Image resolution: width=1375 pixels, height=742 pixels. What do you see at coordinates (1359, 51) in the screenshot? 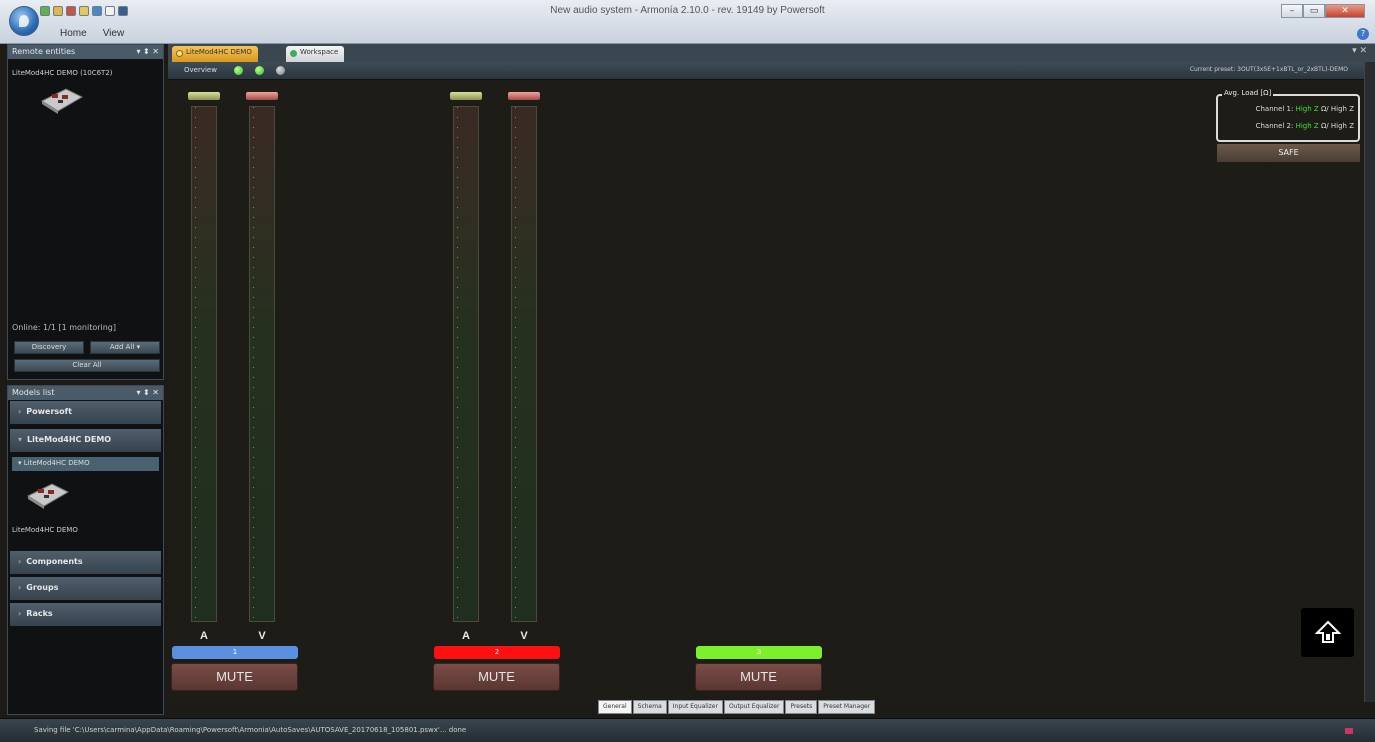
I see `tabs-close-button: ▾ ✕` at bounding box center [1359, 51].